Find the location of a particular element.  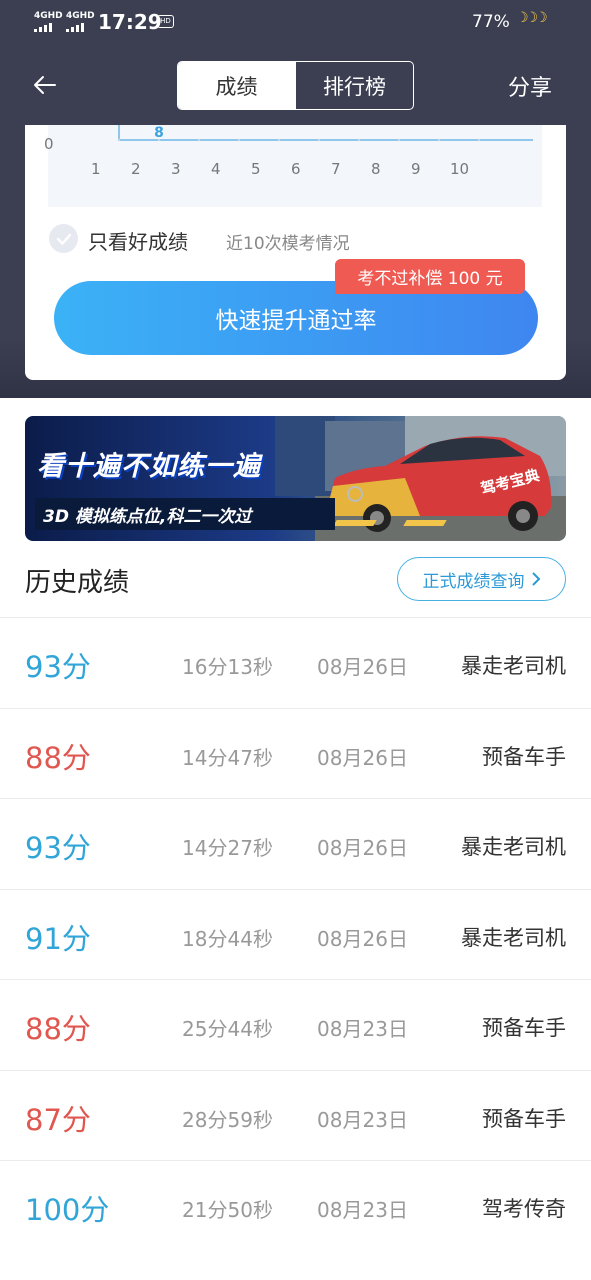

x-tick-label: 8 is located at coordinates (376, 169).